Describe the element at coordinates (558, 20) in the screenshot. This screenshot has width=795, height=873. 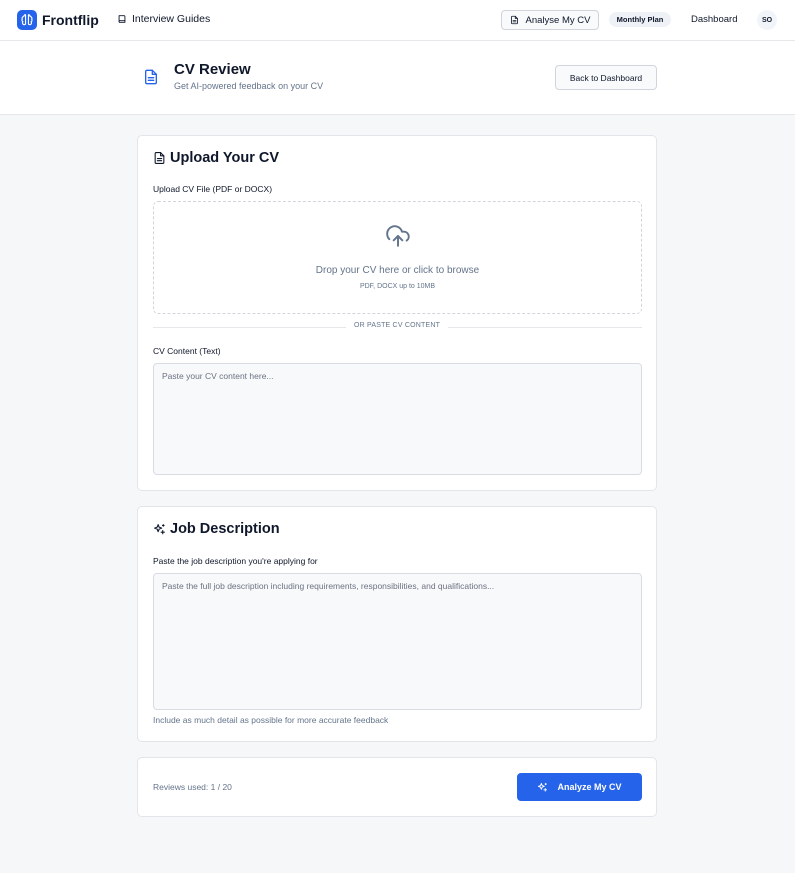
I see `nav-analyse-cv-label: Analyse My CV` at that location.